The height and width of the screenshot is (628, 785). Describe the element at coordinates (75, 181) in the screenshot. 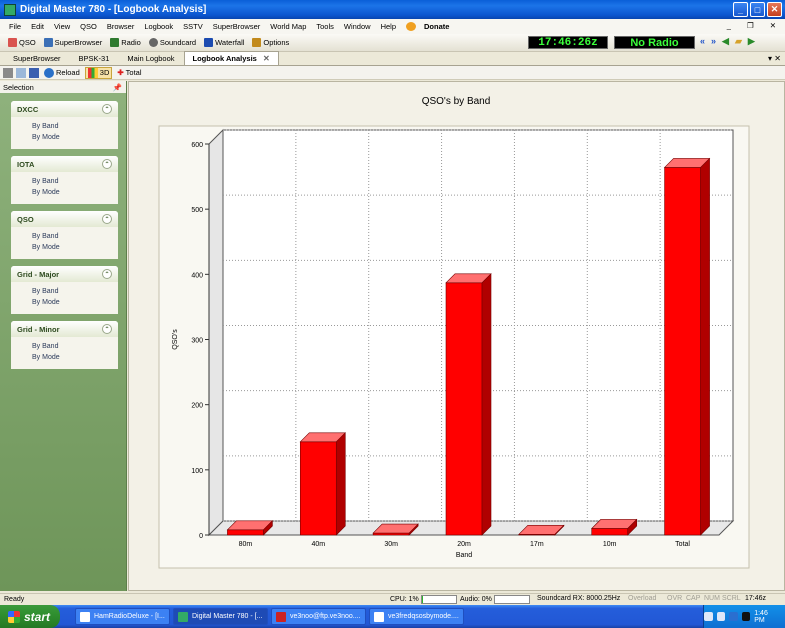

I see `iota-by-band-link: By Band` at that location.